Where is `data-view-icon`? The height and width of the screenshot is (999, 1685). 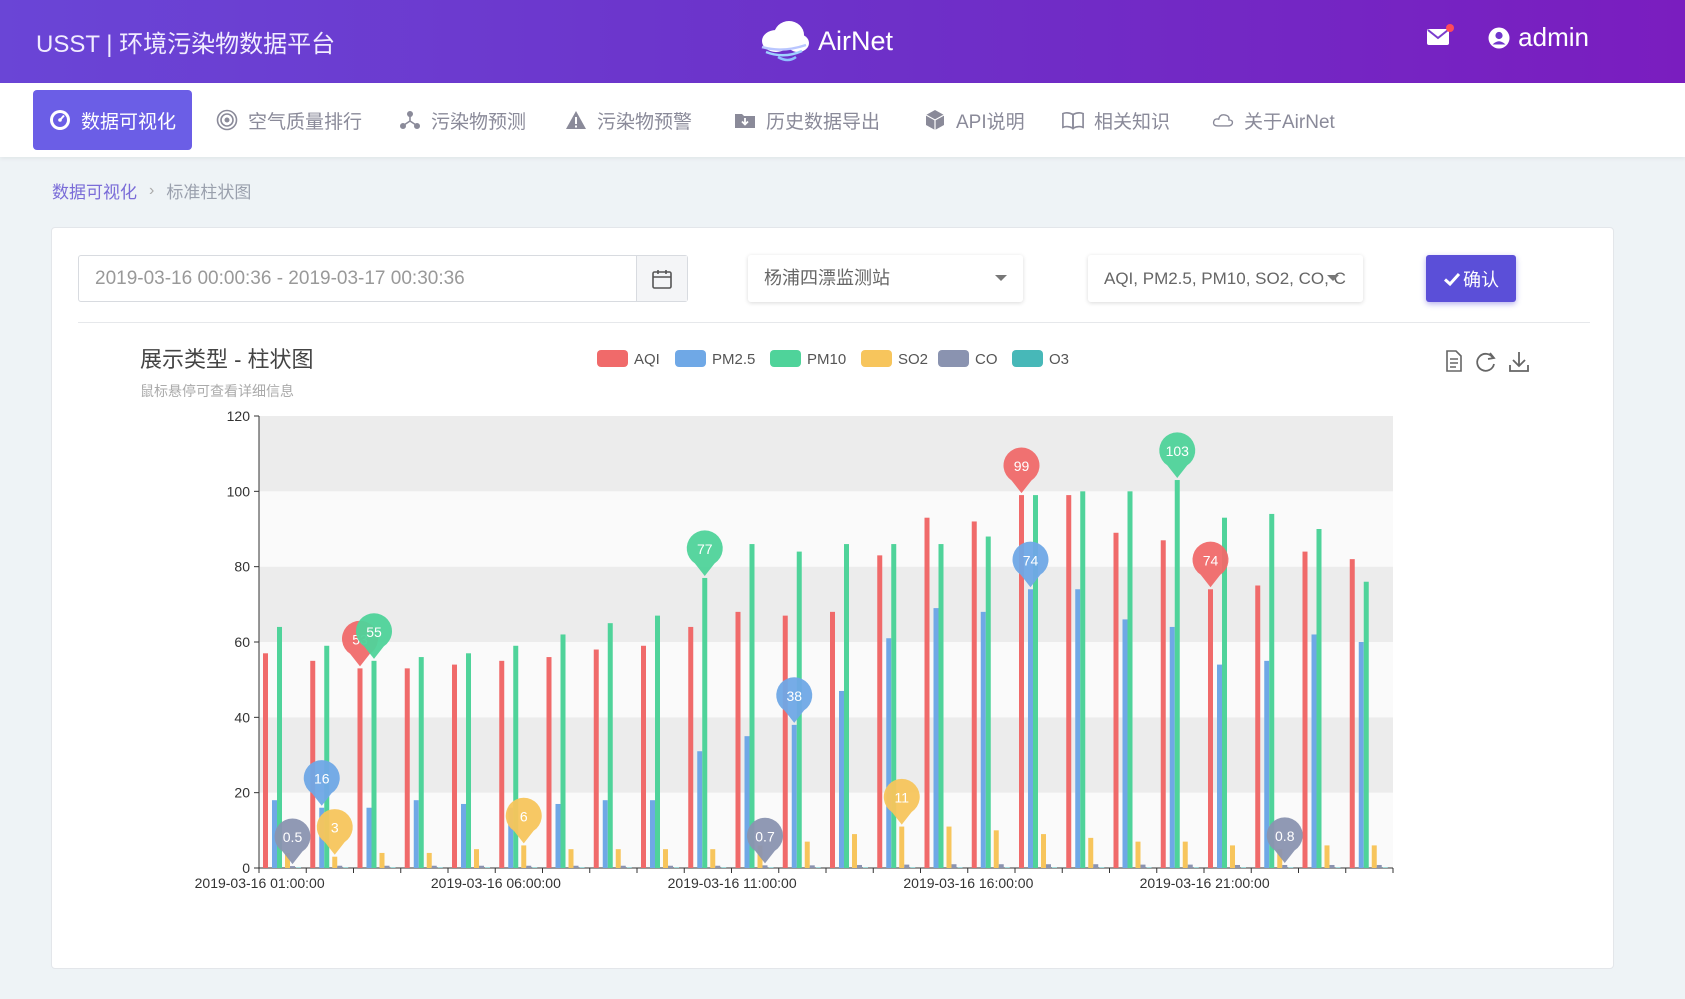
data-view-icon is located at coordinates (1454, 361).